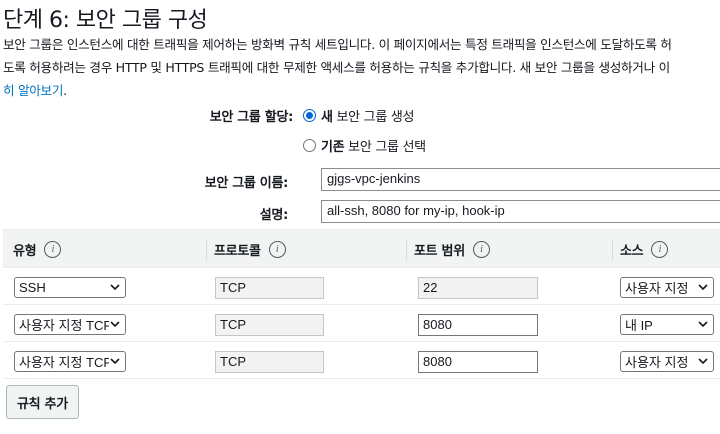 Image resolution: width=720 pixels, height=434 pixels. What do you see at coordinates (520, 211) in the screenshot?
I see `description-input: all-ssh, 8080 for my-ip, hook-ip` at bounding box center [520, 211].